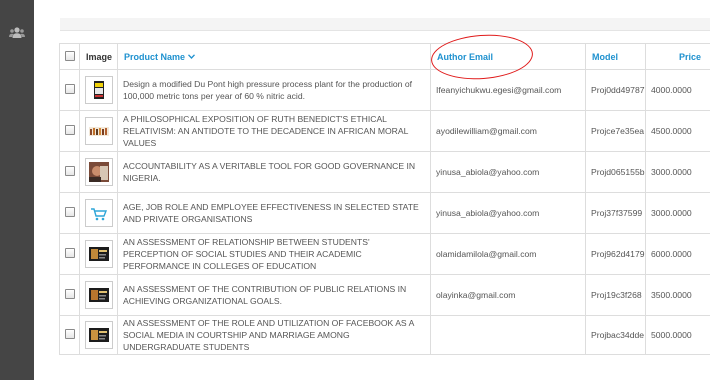 This screenshot has width=710, height=380. Describe the element at coordinates (615, 213) in the screenshot. I see `model-cell: Proj37f37599` at that location.